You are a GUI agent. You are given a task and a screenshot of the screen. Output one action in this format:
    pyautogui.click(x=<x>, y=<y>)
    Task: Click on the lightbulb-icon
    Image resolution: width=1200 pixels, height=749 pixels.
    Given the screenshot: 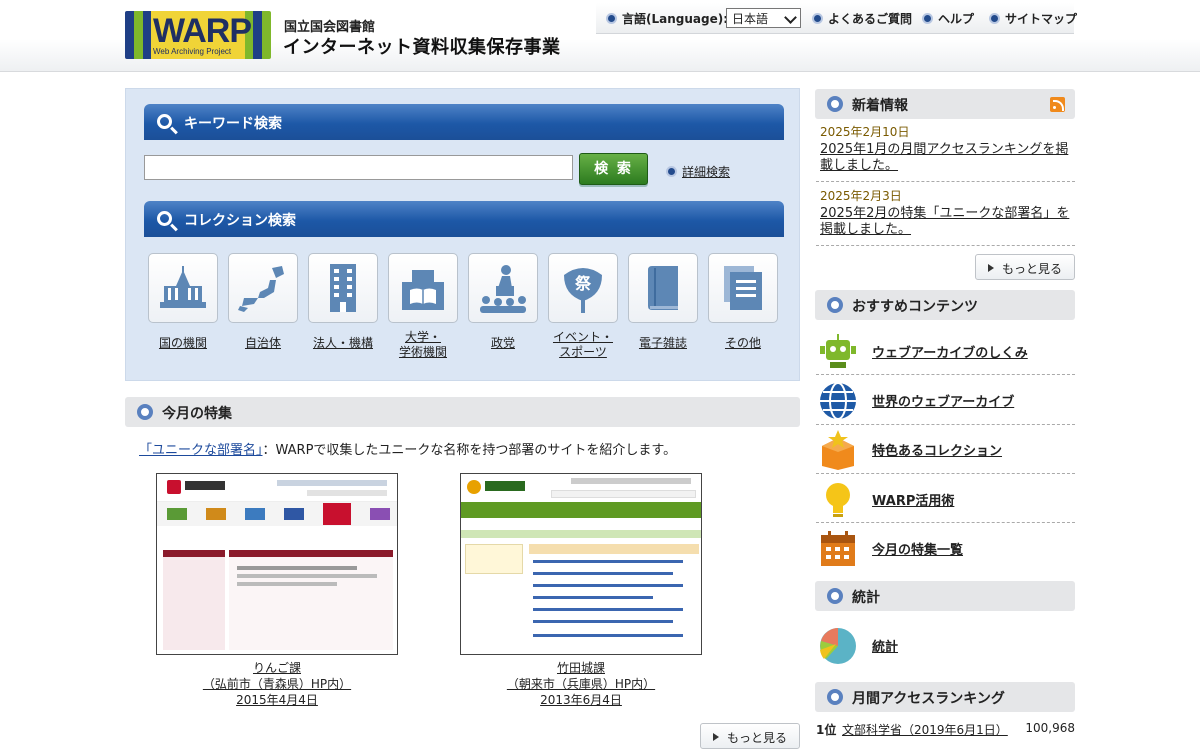 What is the action you would take?
    pyautogui.click(x=838, y=500)
    